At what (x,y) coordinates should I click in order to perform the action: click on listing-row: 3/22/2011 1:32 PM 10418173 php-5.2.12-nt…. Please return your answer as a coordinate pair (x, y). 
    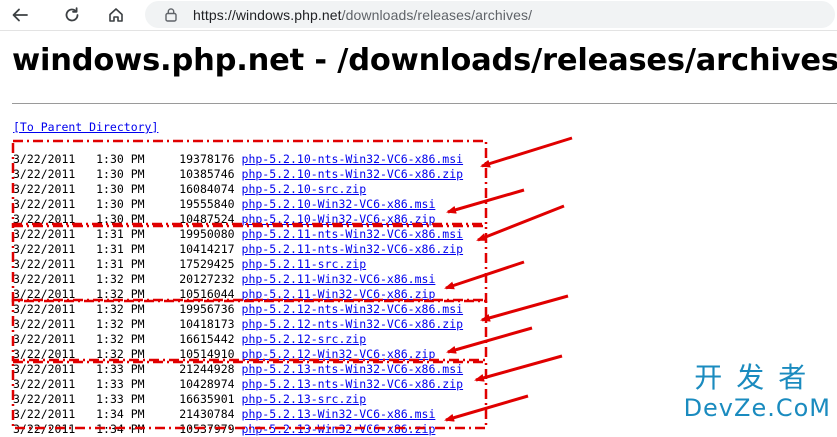
    Looking at the image, I should click on (238, 324).